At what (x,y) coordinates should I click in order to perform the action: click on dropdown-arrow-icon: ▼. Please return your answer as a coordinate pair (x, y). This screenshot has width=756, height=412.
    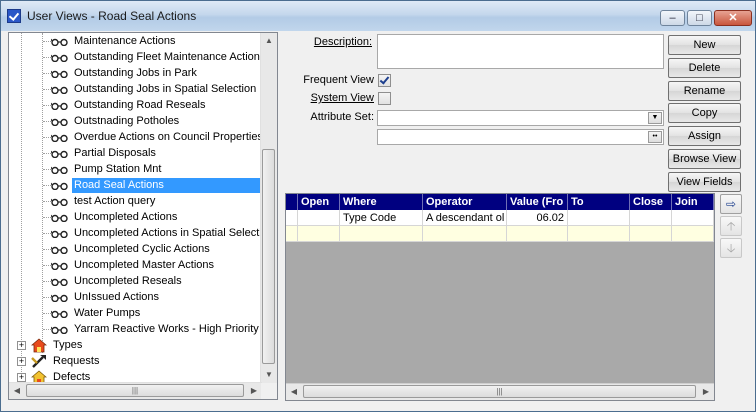
    Looking at the image, I should click on (655, 118).